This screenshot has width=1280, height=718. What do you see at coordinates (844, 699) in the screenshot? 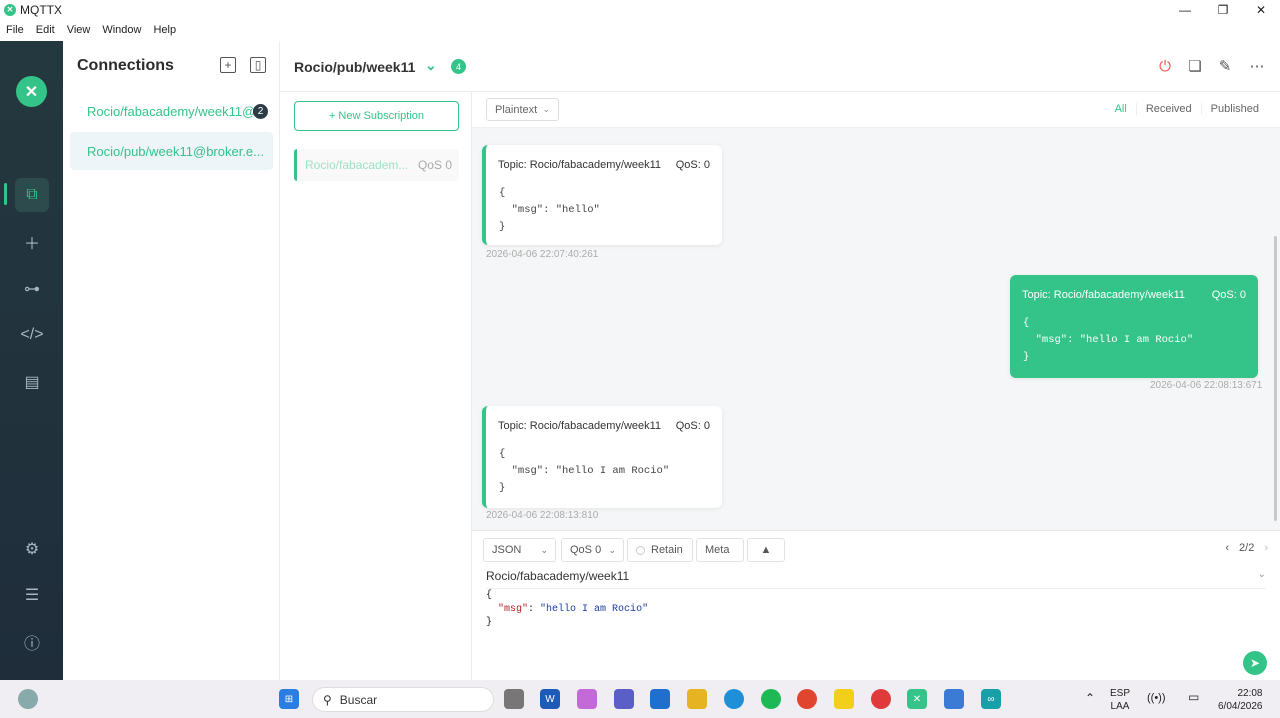
I see `sticky-notes-icon` at bounding box center [844, 699].